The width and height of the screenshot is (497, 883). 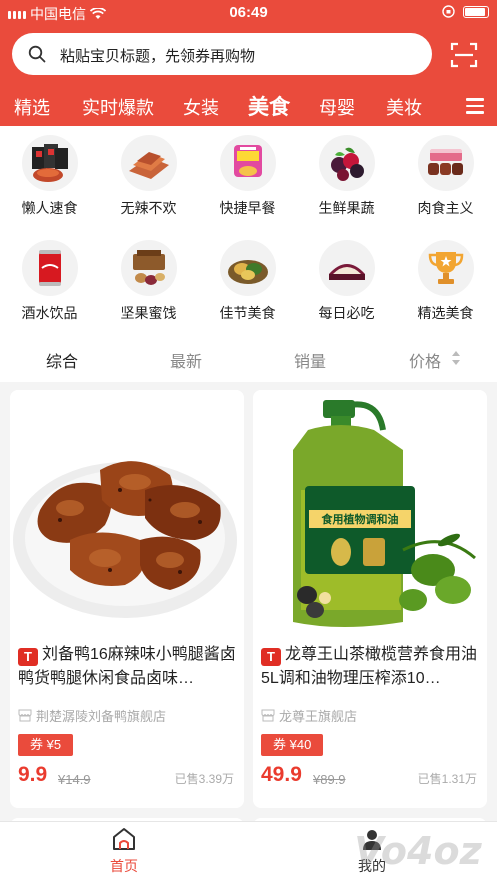 I want to click on watermark-text: Vo4oz, so click(x=418, y=851).